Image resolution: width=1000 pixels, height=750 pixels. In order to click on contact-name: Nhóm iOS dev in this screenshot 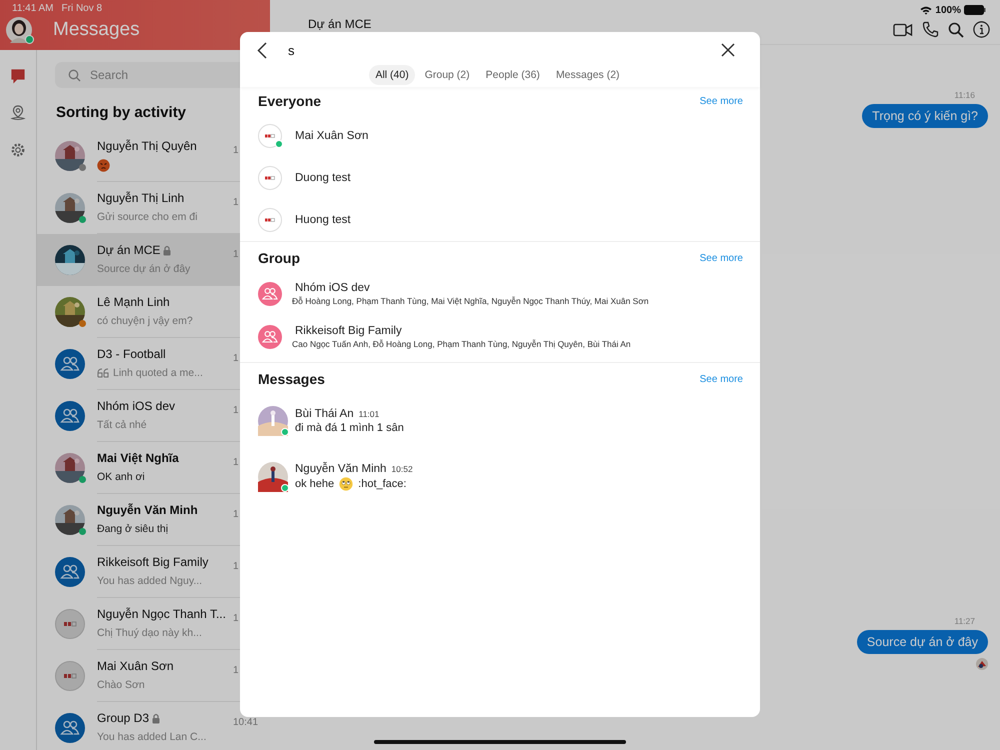, I will do `click(136, 406)`.